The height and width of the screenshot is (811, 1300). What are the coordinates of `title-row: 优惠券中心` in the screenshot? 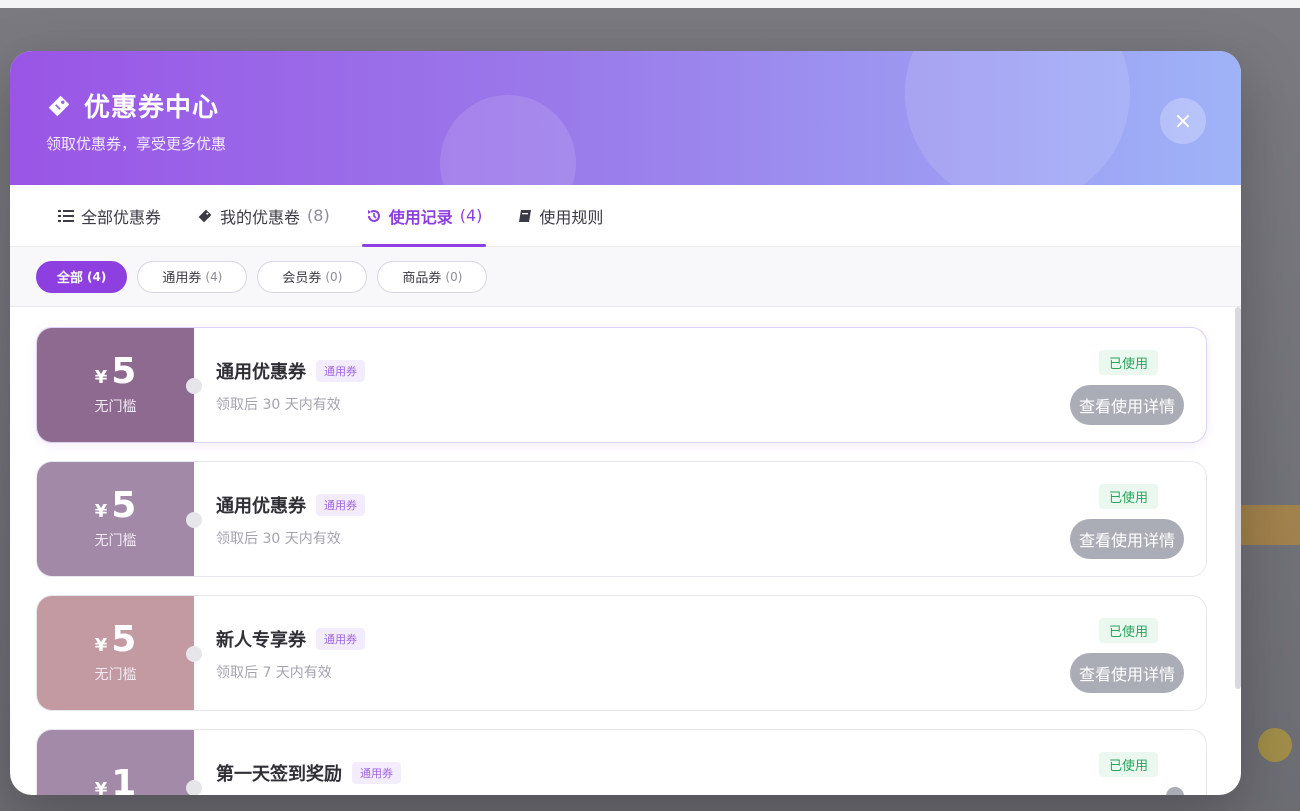 It's located at (132, 105).